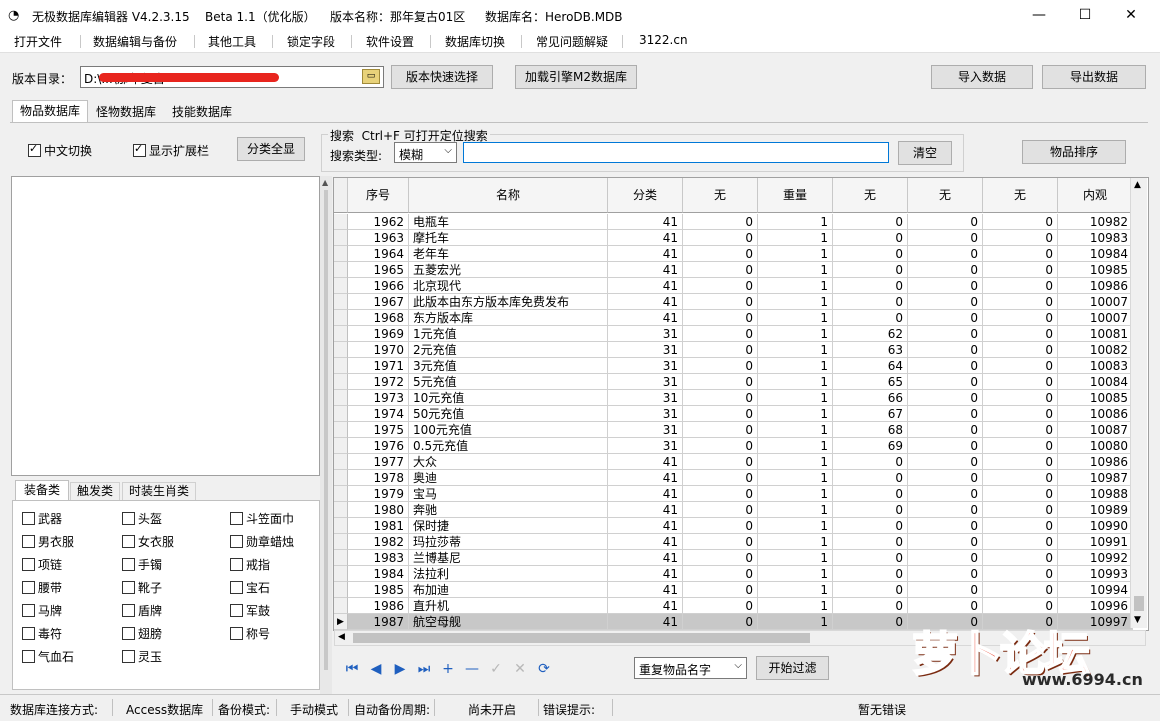 The width and height of the screenshot is (1160, 721). Describe the element at coordinates (250, 610) in the screenshot. I see `category-checkbox: 军鼓` at that location.